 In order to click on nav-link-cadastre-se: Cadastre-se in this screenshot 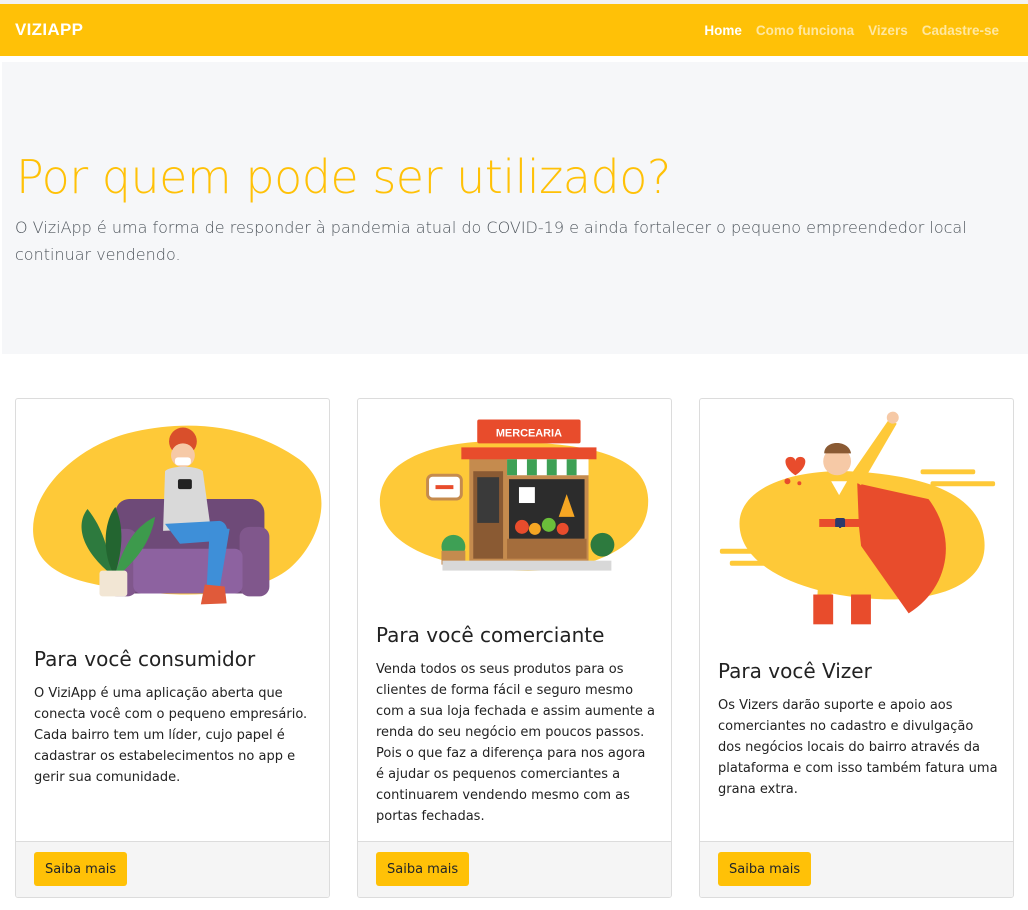, I will do `click(960, 30)`.